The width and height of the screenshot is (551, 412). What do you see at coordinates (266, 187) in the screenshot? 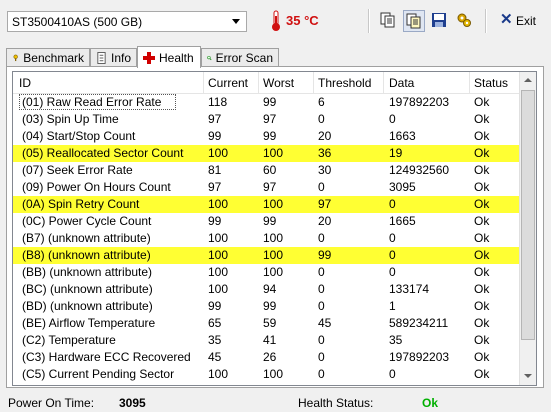
I see `table-row: (09) Power On Hours Count 97 97 0 3095 Ok` at bounding box center [266, 187].